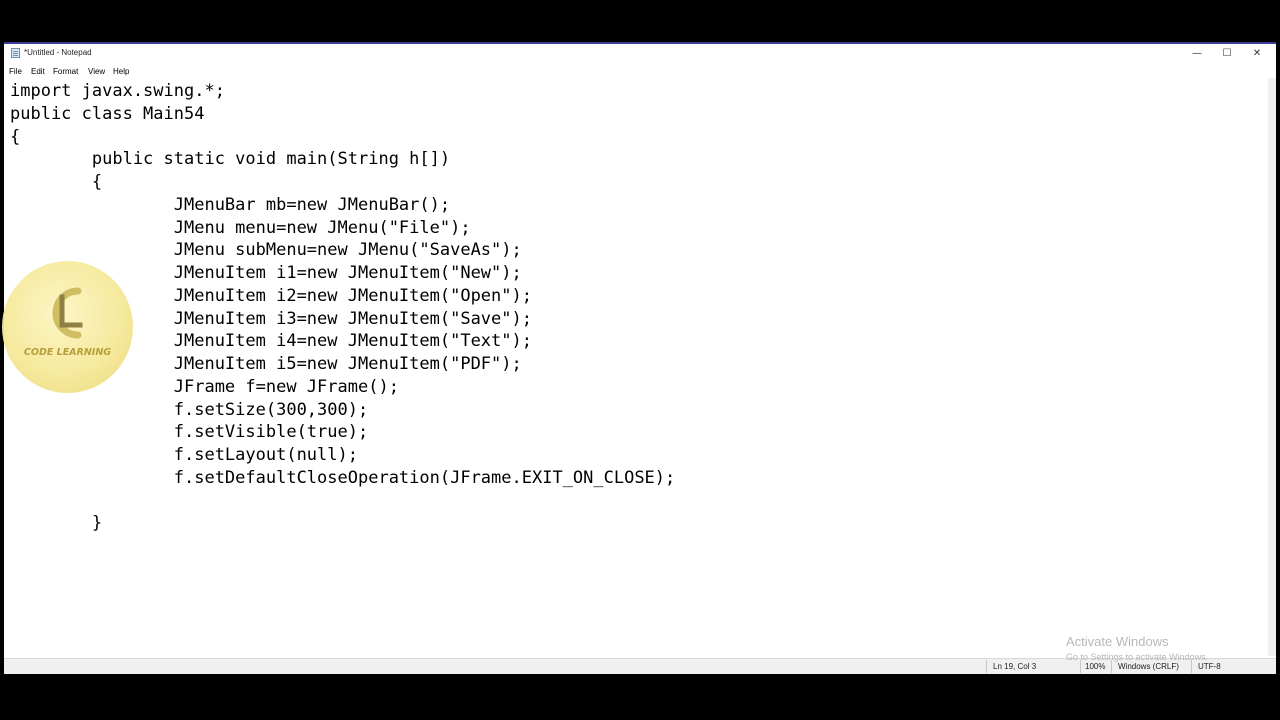  Describe the element at coordinates (1257, 54) in the screenshot. I see `close-button: ✕` at that location.